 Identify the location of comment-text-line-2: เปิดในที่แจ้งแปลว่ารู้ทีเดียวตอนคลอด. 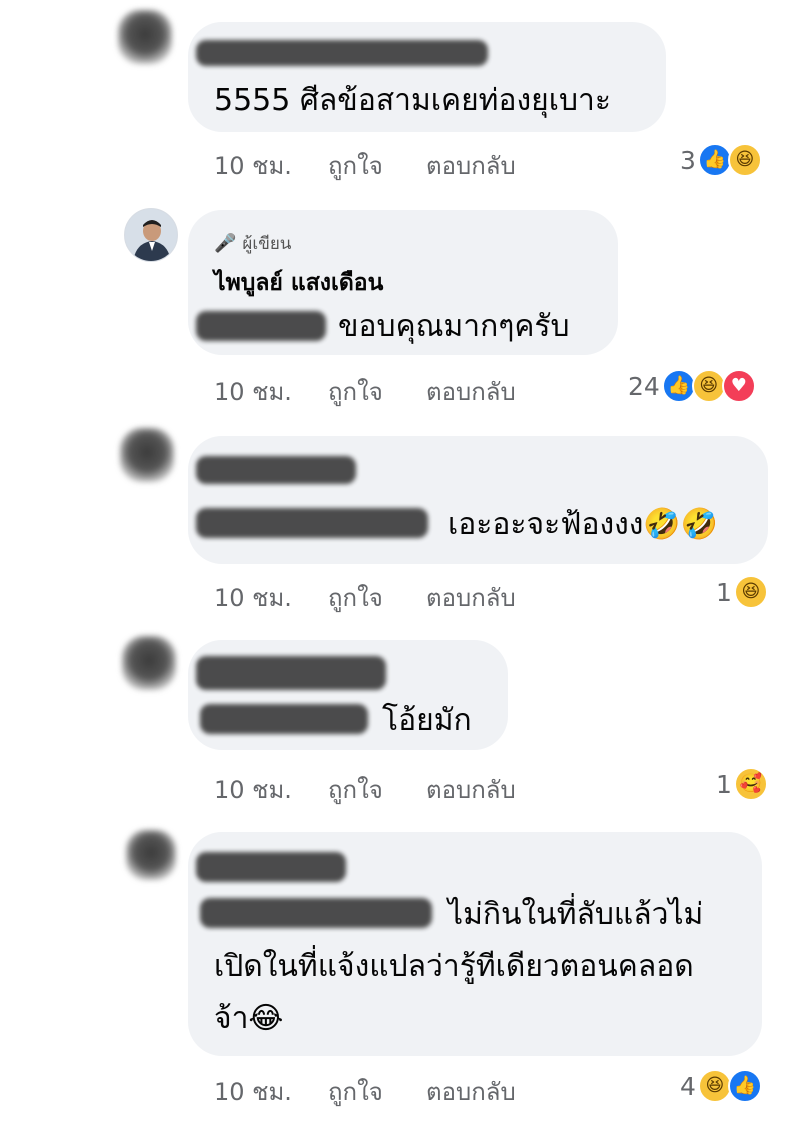
(454, 966).